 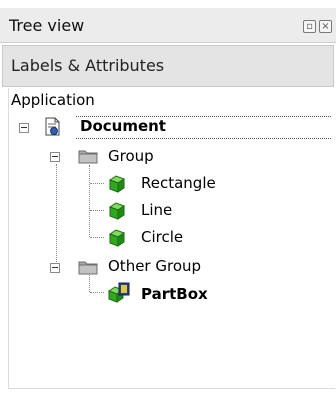 I want to click on tree-item-application: Application, so click(x=53, y=100).